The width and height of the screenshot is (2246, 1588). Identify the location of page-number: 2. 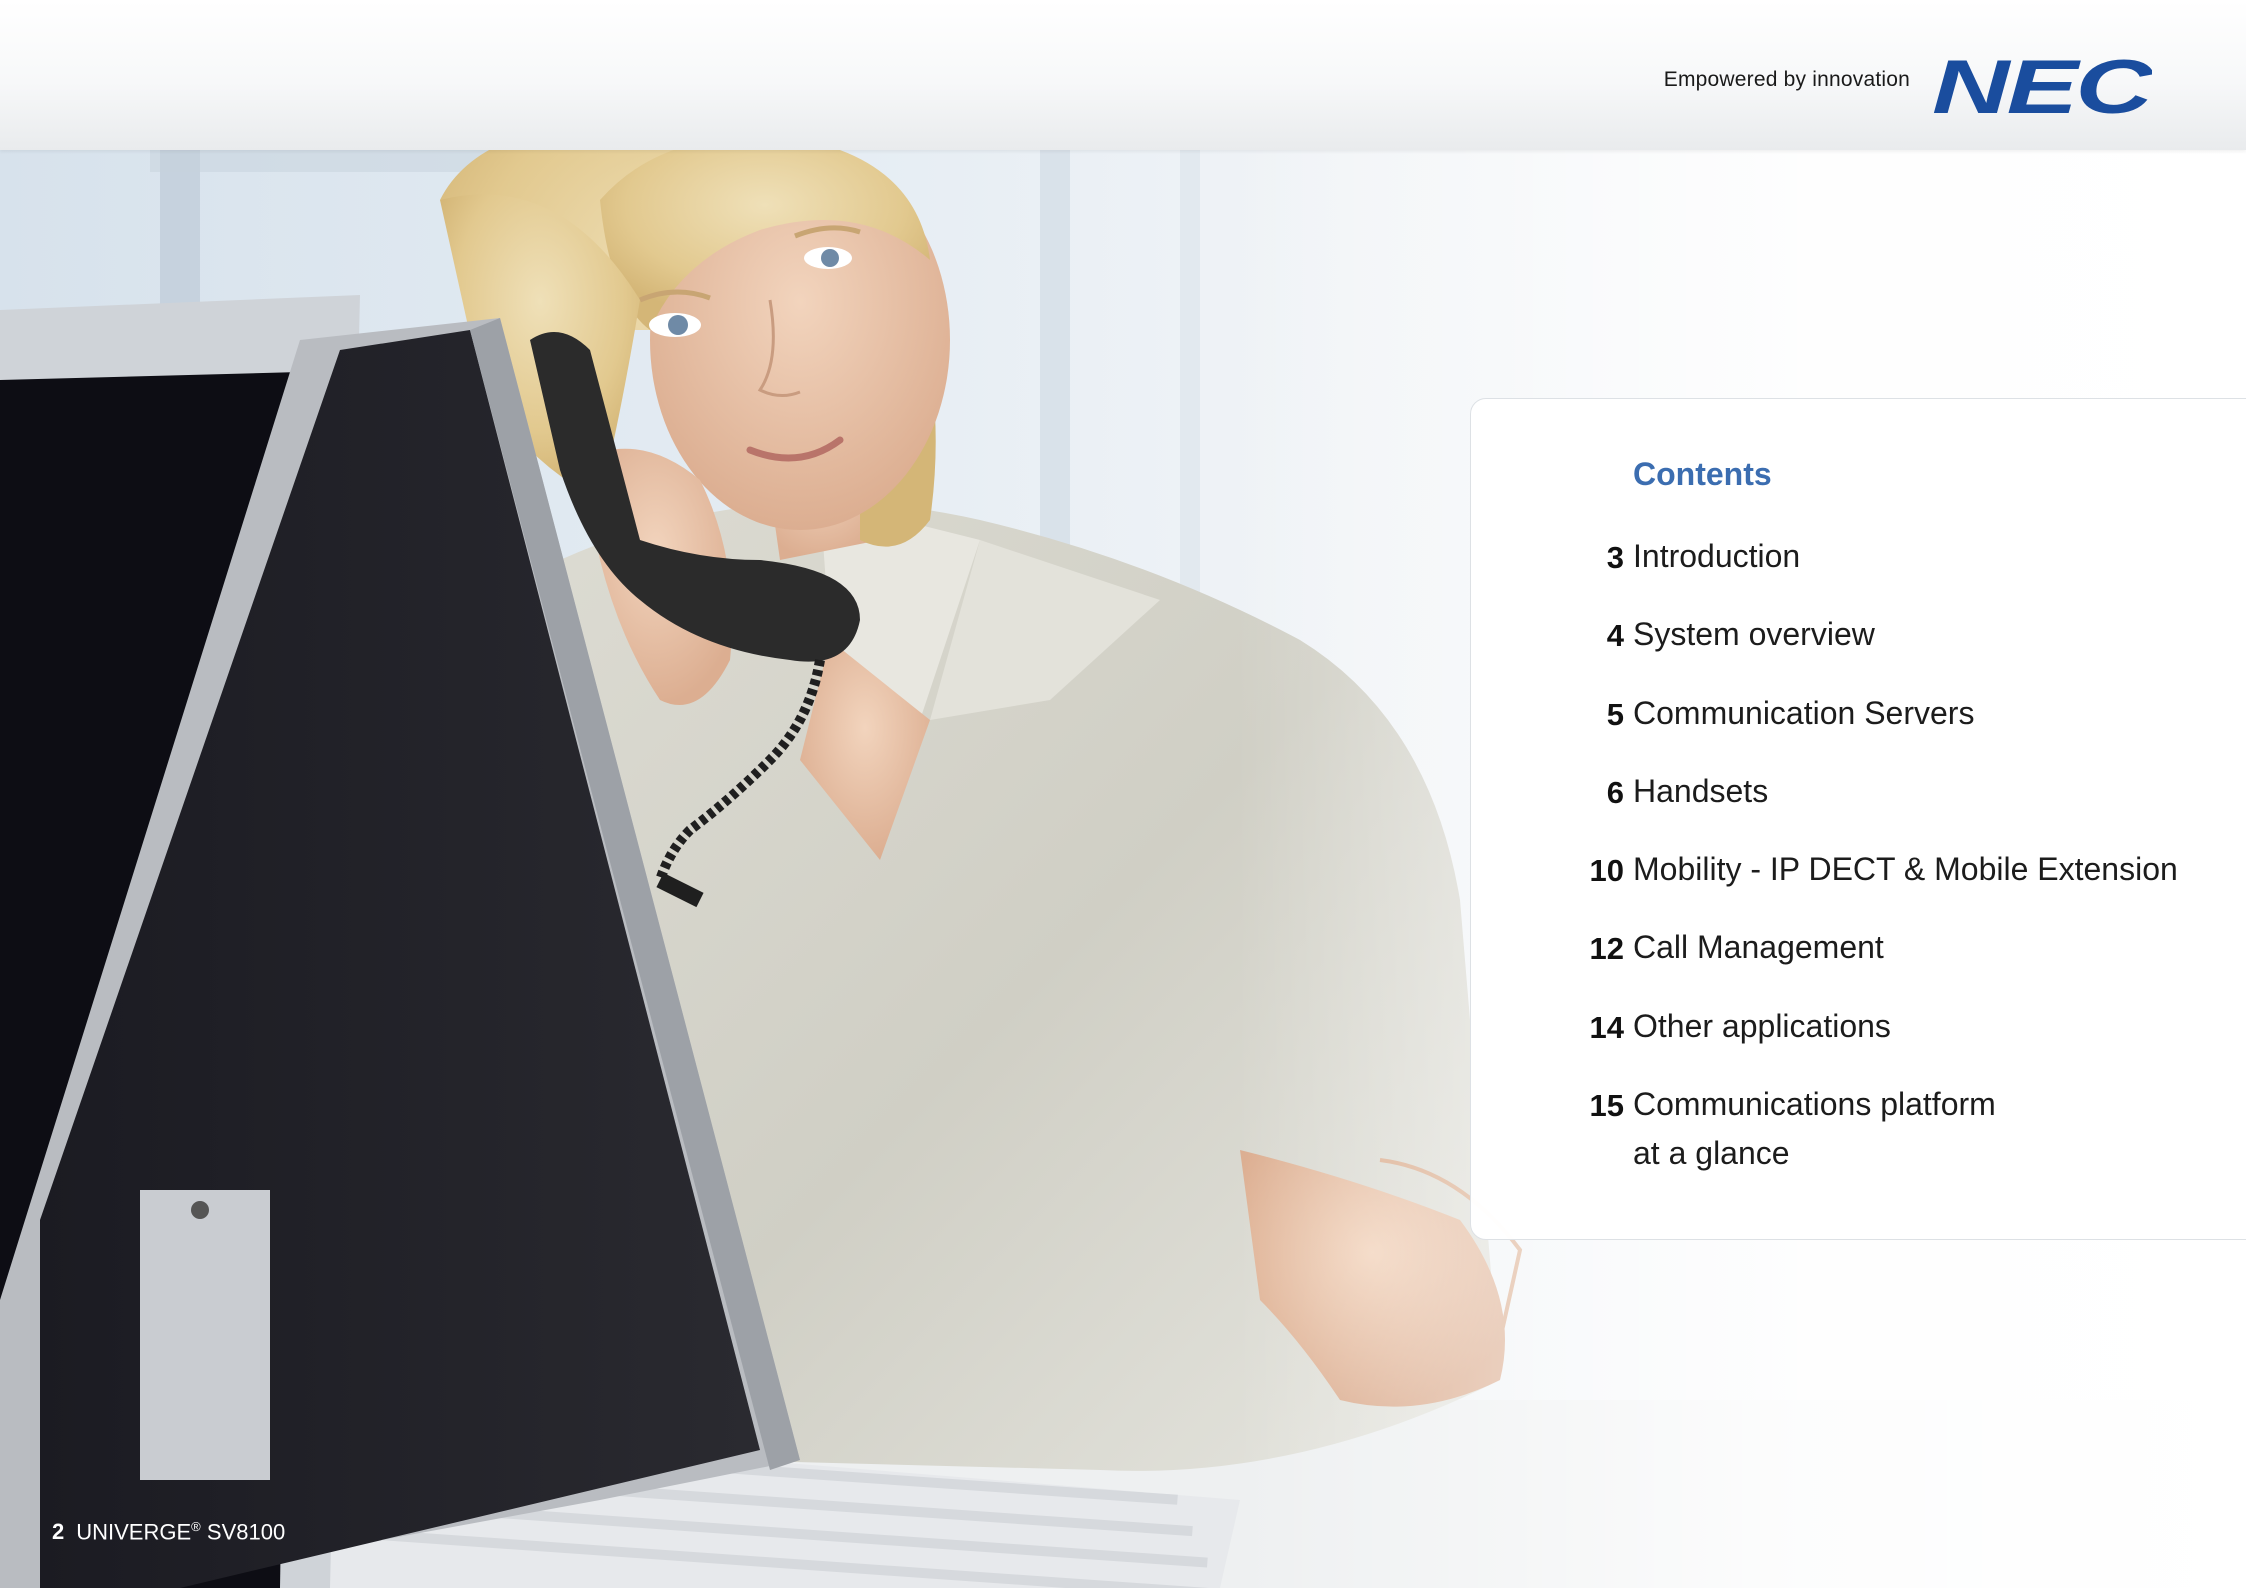
(58, 1532).